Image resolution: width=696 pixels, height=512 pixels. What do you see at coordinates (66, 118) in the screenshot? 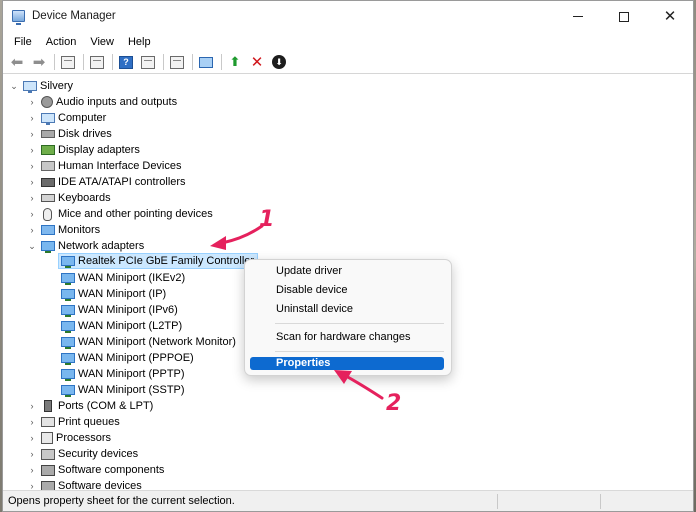
I see `tree-item-computer: › Computer` at bounding box center [66, 118].